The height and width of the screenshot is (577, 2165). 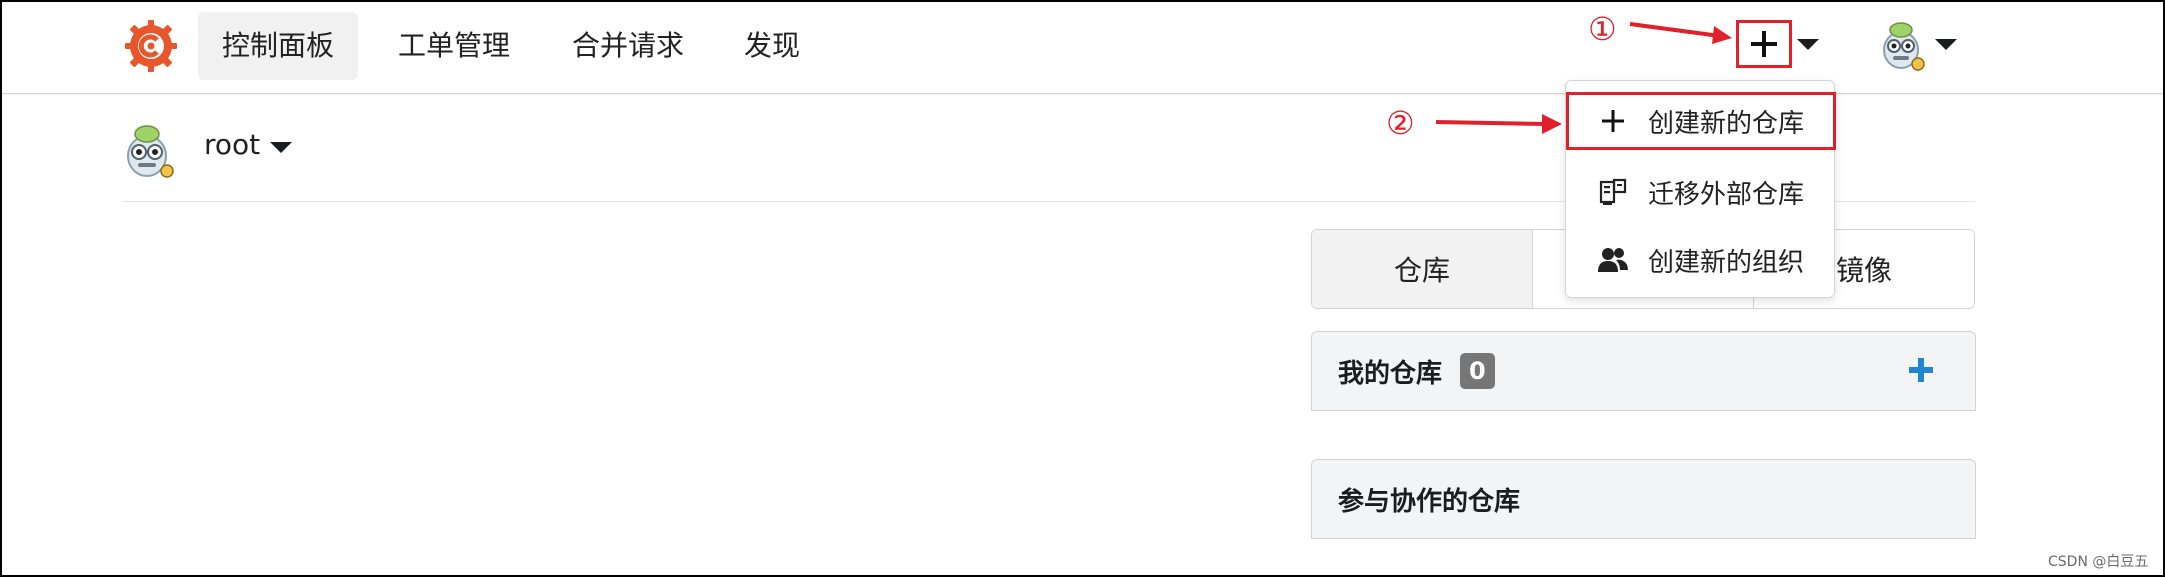 I want to click on collab-repos-header: 参与协作的仓库, so click(x=1643, y=499).